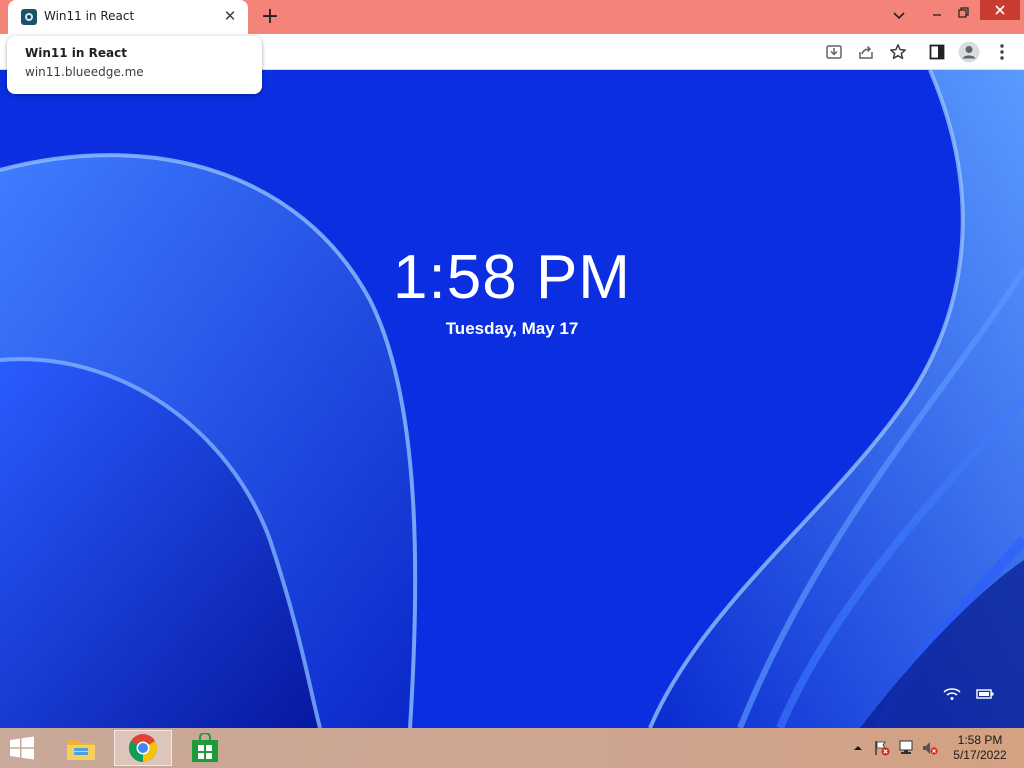  I want to click on close-window-button, so click(1000, 10).